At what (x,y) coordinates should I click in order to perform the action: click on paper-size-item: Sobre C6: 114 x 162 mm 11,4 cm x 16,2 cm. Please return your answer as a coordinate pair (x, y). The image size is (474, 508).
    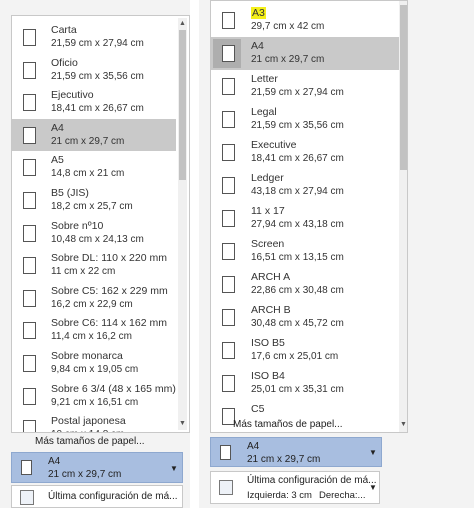
    Looking at the image, I should click on (94, 330).